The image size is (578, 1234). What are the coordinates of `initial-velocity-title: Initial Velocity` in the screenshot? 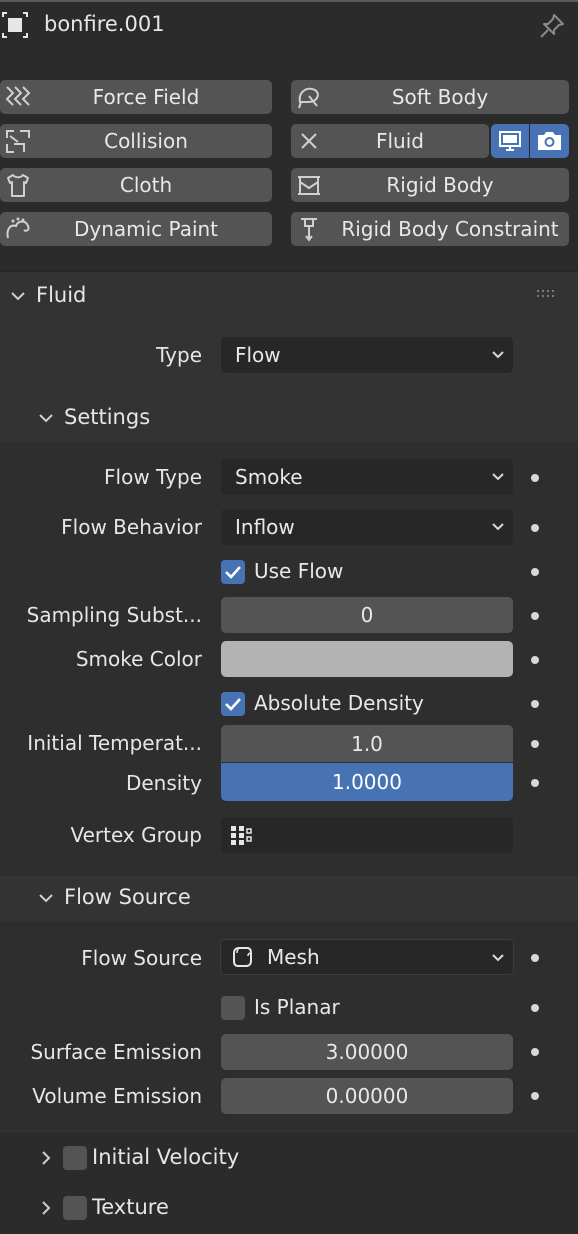 It's located at (165, 1157).